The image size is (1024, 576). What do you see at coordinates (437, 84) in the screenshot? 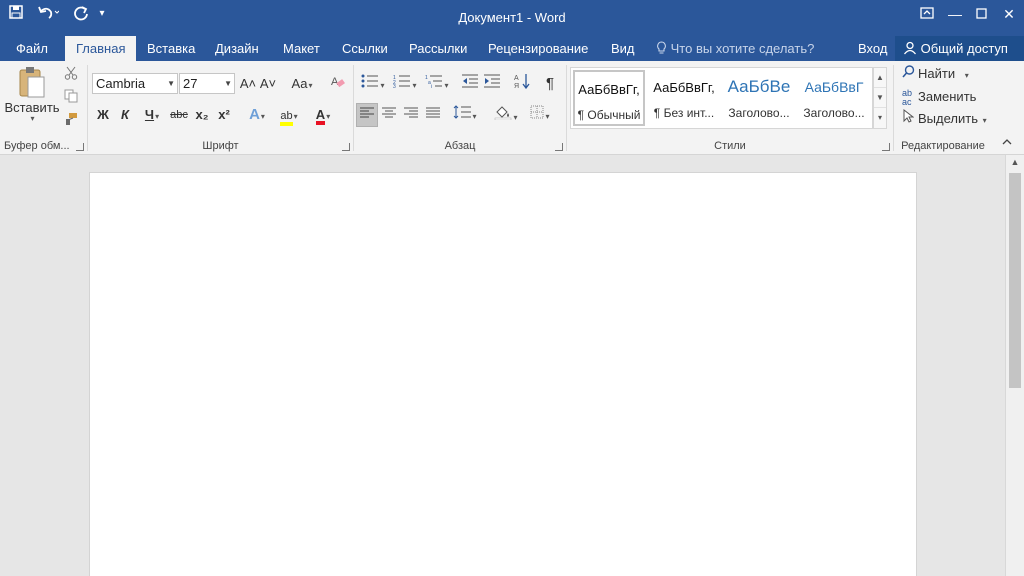
I see `multilevel-list-button: 1 a i ▾` at bounding box center [437, 84].